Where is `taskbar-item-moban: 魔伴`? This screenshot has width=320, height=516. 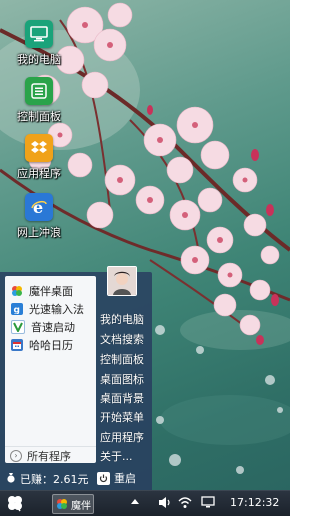
taskbar-item-moban: 魔伴 is located at coordinates (73, 504).